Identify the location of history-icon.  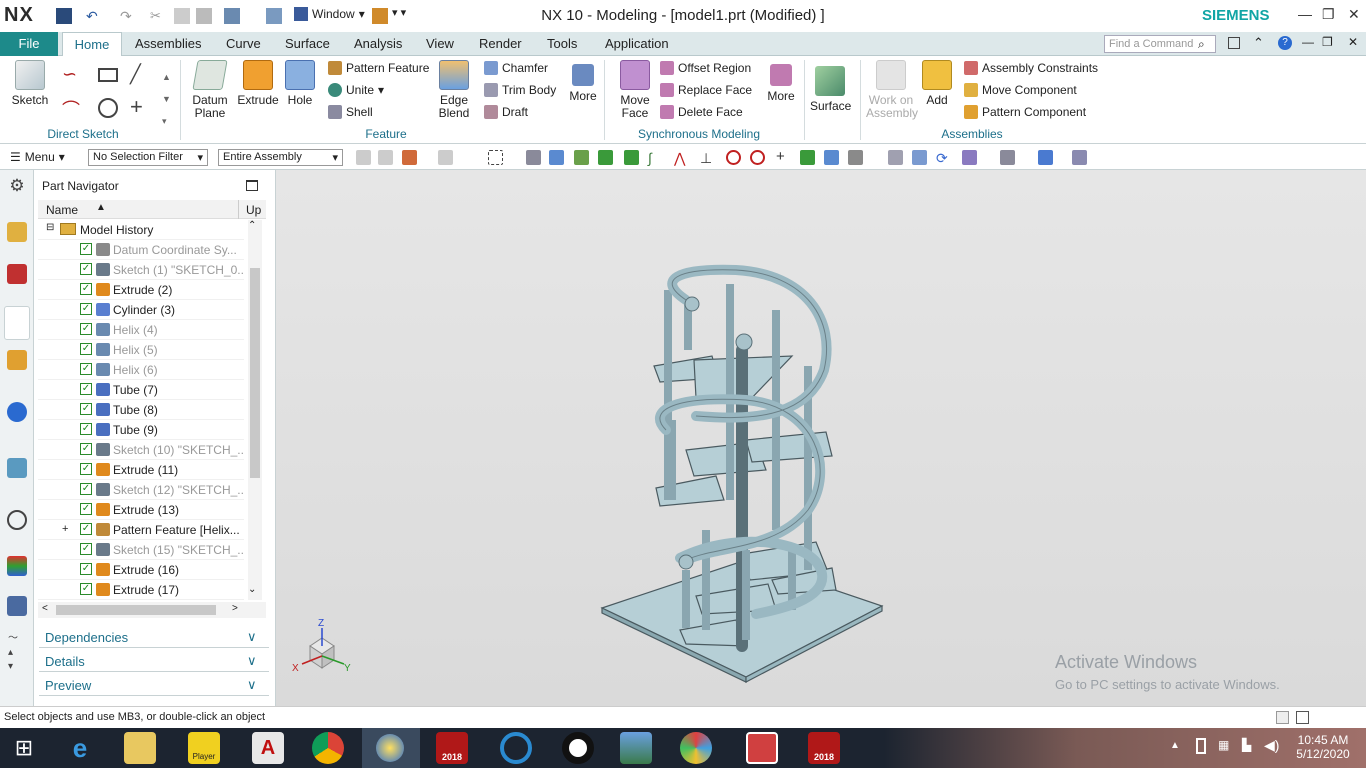
(17, 520).